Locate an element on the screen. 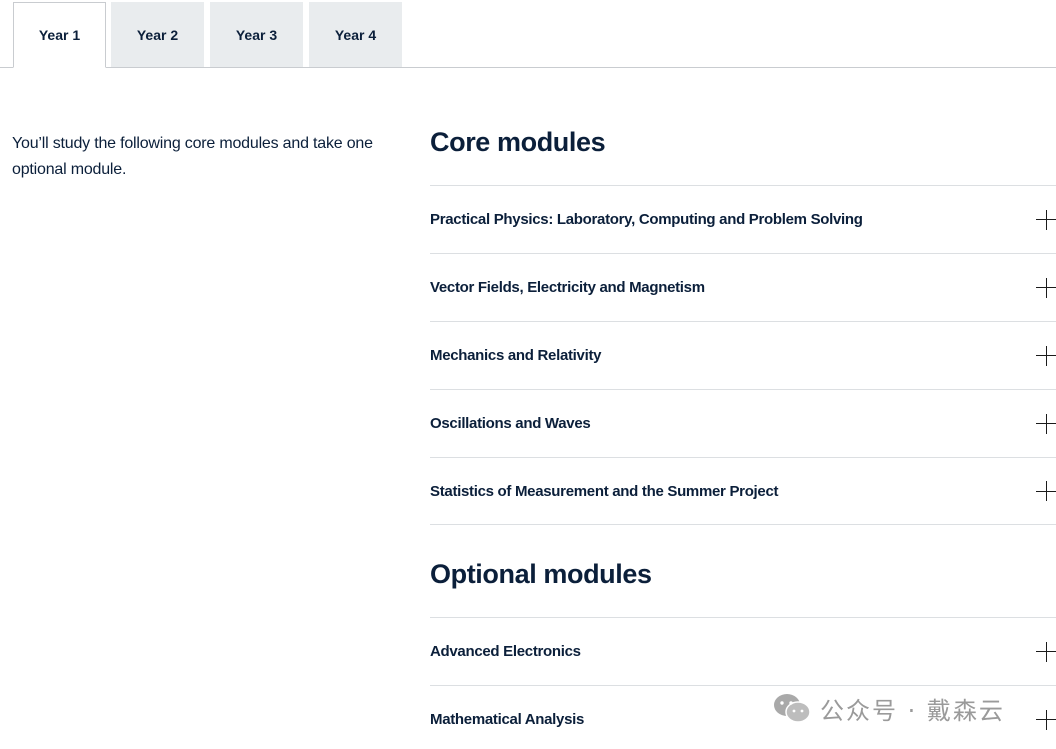 The width and height of the screenshot is (1056, 749). watermark-text: 公众号 · 戴森云 is located at coordinates (912, 710).